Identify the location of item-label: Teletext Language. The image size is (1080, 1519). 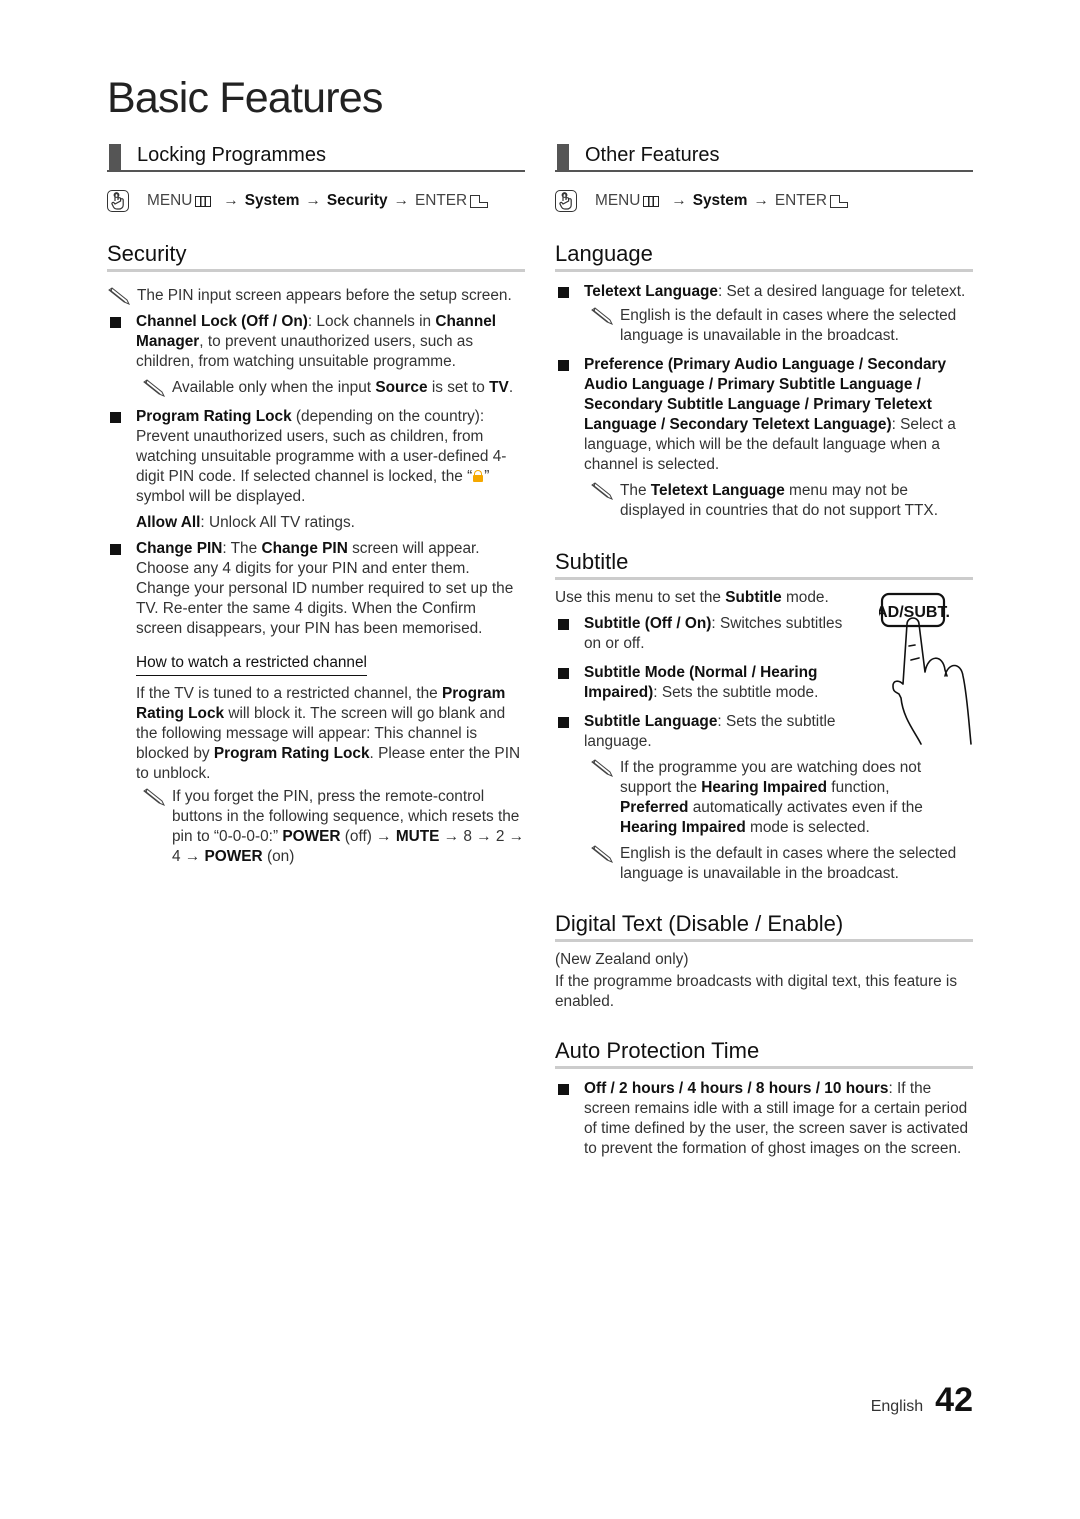
(651, 291).